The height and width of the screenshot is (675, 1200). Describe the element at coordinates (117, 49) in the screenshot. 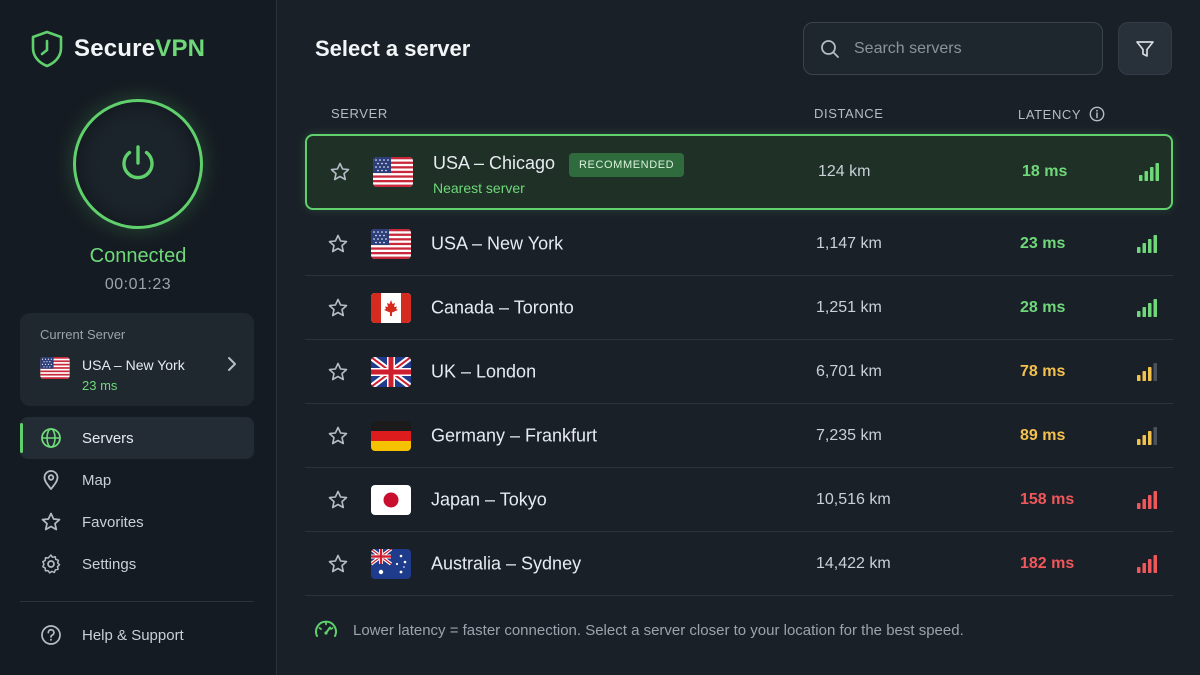

I see `brand-logo: SecureVPN` at that location.